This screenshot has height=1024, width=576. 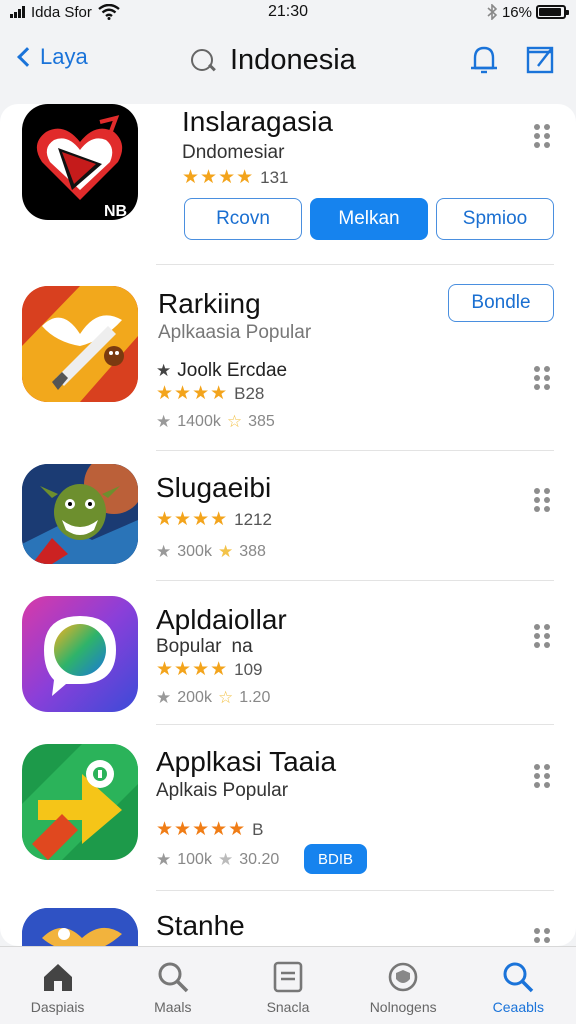 I want to click on tab-label: Daspiais, so click(x=57, y=1007).